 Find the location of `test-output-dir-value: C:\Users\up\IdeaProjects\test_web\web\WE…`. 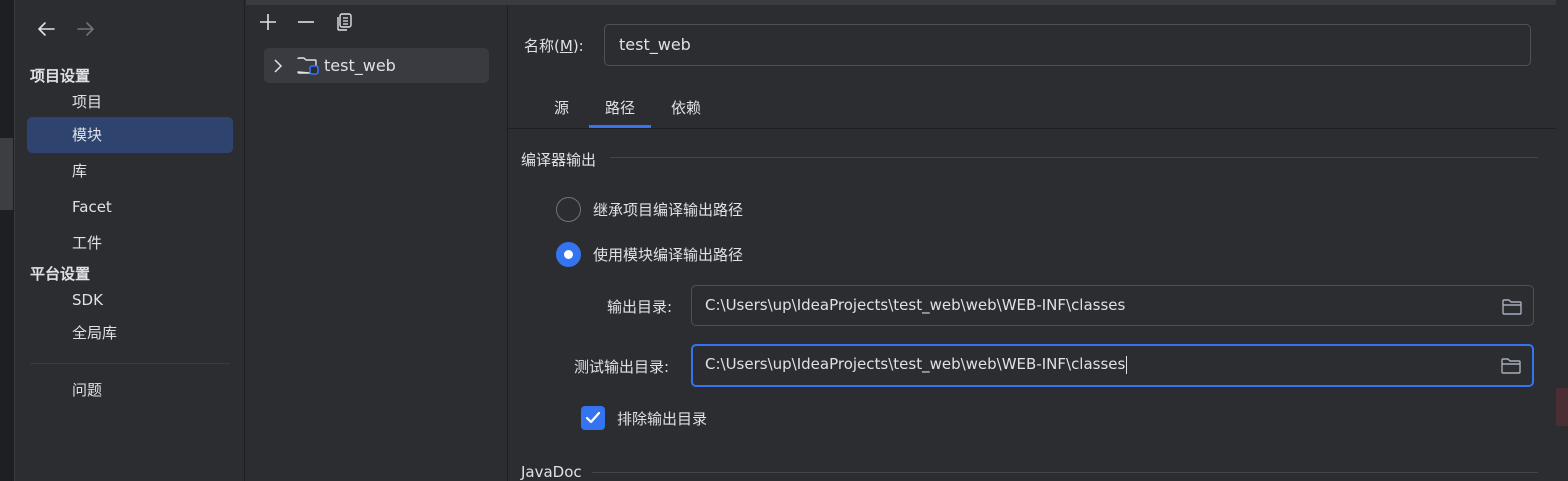

test-output-dir-value: C:\Users\up\IdeaProjects\test_web\web\WE… is located at coordinates (915, 364).